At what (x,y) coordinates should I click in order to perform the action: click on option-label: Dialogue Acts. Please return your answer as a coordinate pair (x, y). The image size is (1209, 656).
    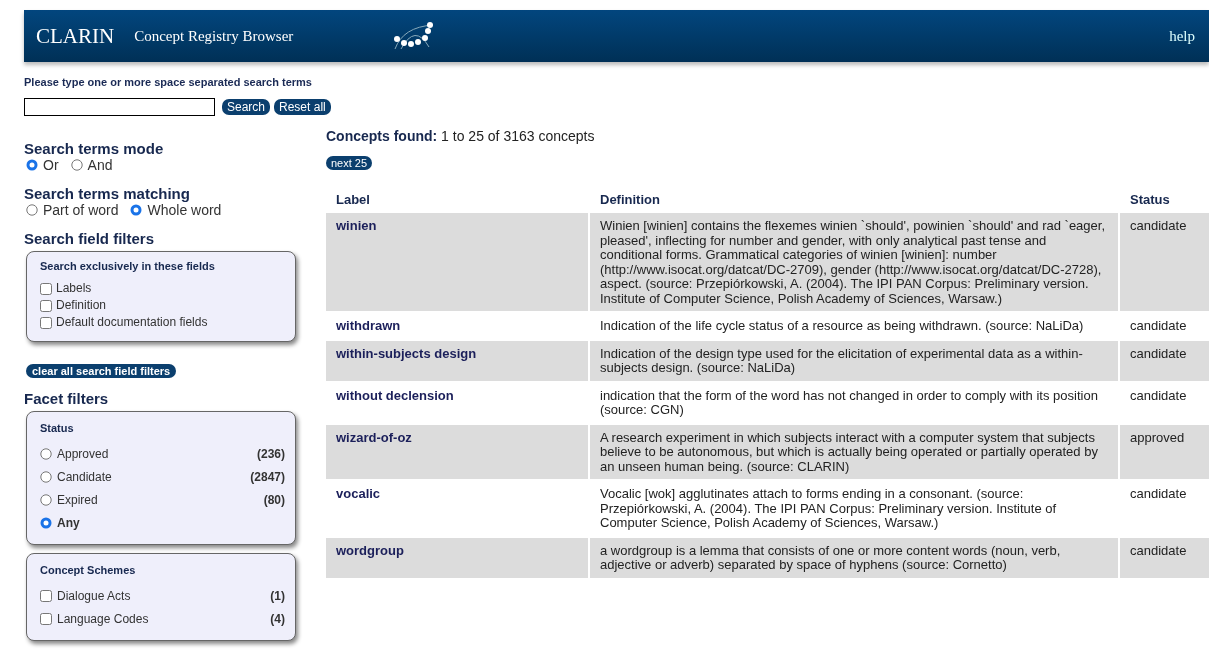
    Looking at the image, I should click on (94, 595).